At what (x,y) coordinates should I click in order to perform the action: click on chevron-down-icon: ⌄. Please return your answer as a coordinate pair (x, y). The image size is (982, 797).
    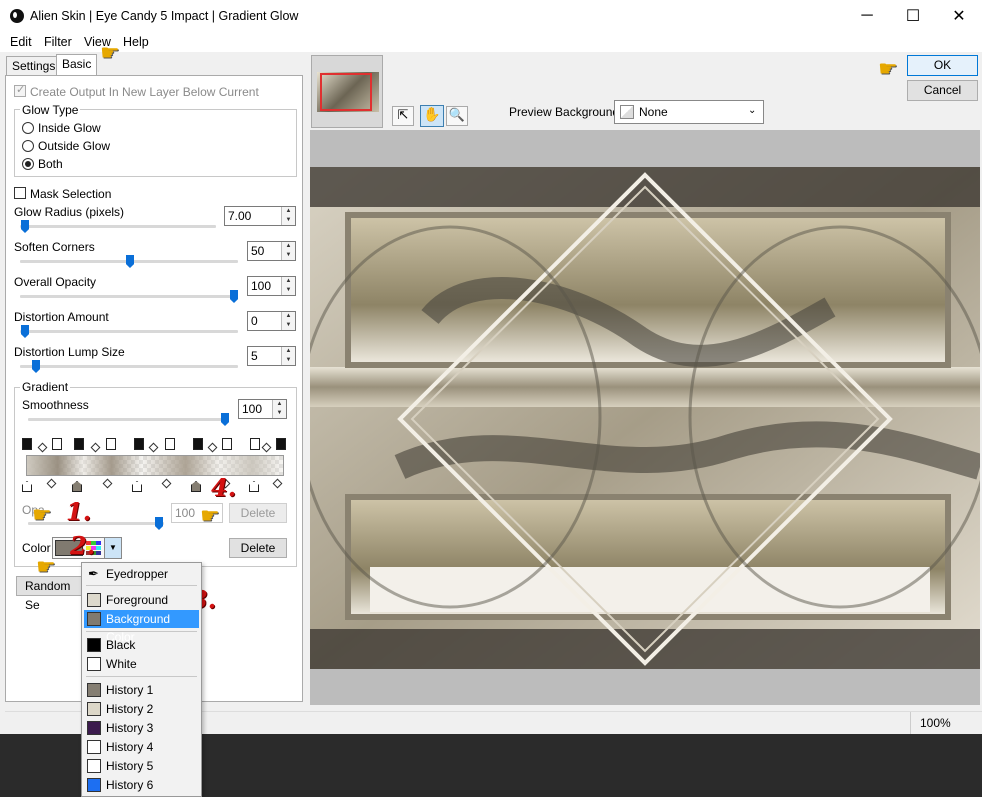
    Looking at the image, I should click on (752, 110).